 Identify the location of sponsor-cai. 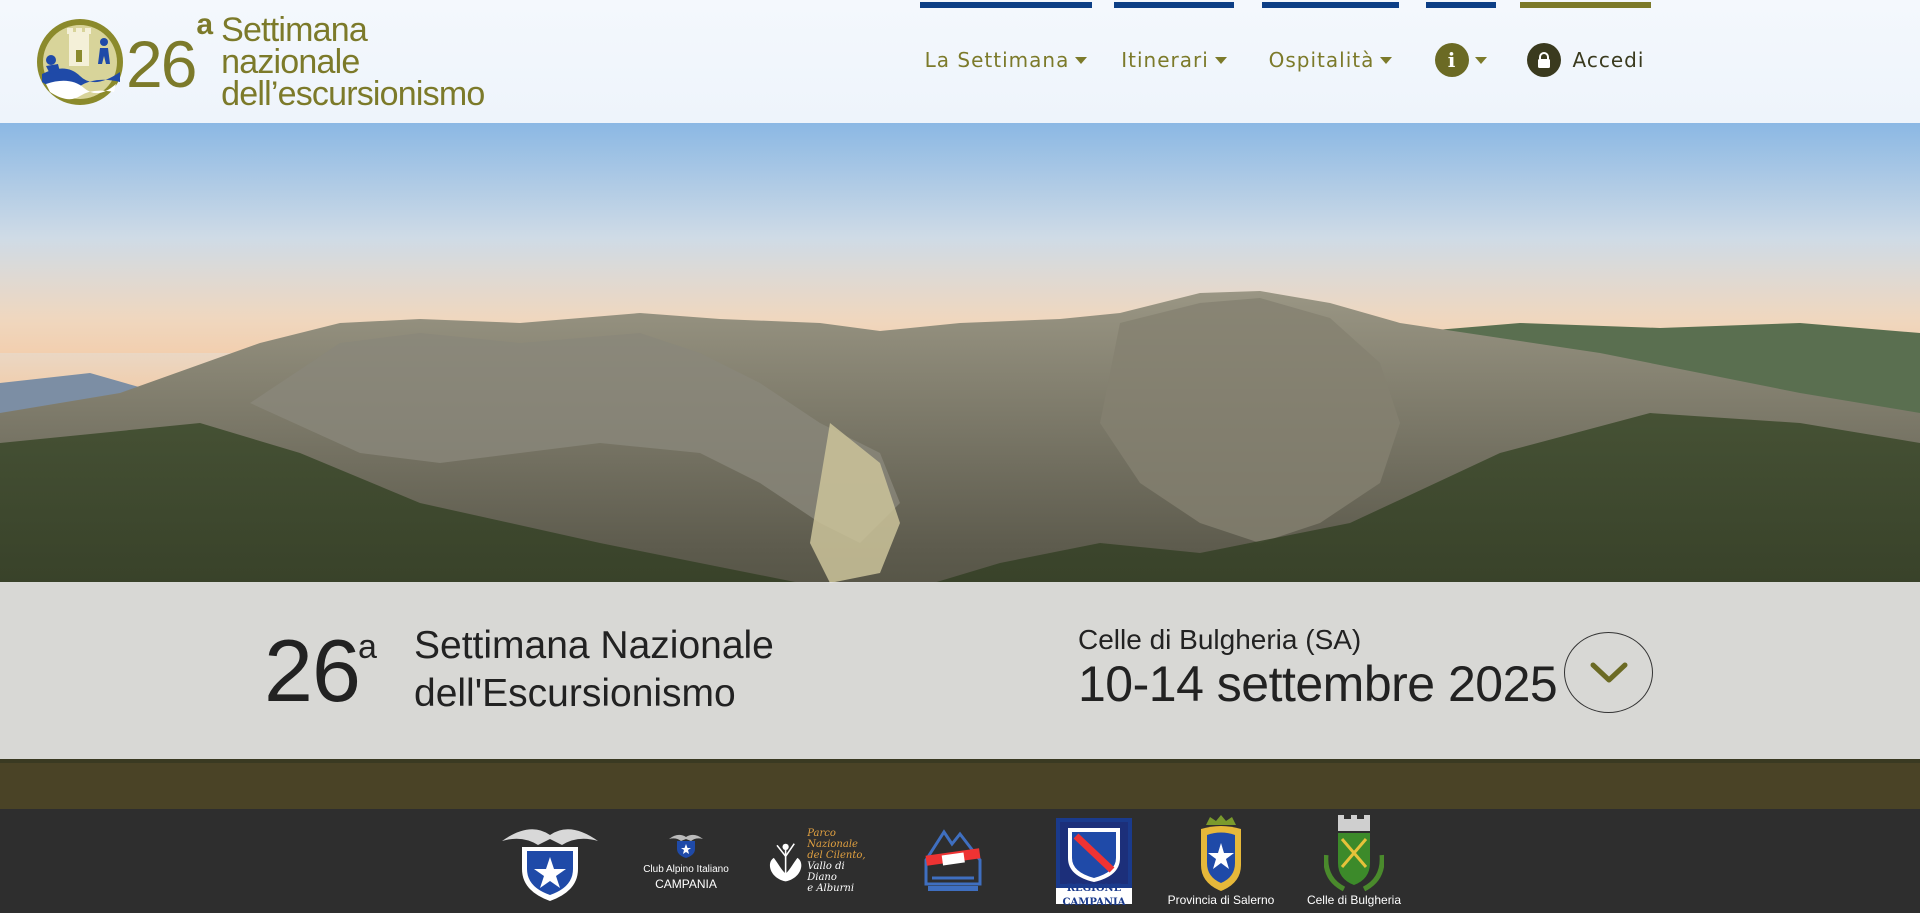
(550, 861).